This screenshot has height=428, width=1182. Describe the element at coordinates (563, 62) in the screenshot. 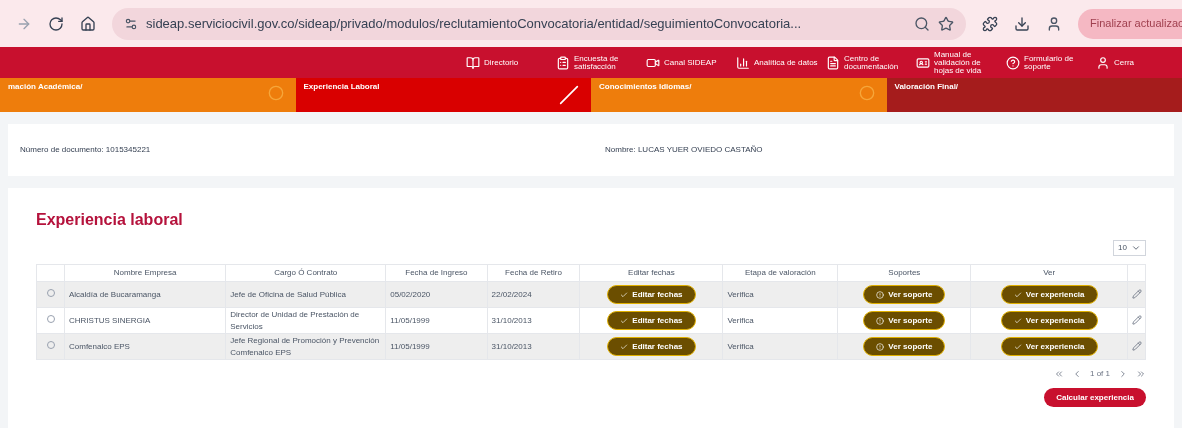

I see `clipboard-icon` at that location.